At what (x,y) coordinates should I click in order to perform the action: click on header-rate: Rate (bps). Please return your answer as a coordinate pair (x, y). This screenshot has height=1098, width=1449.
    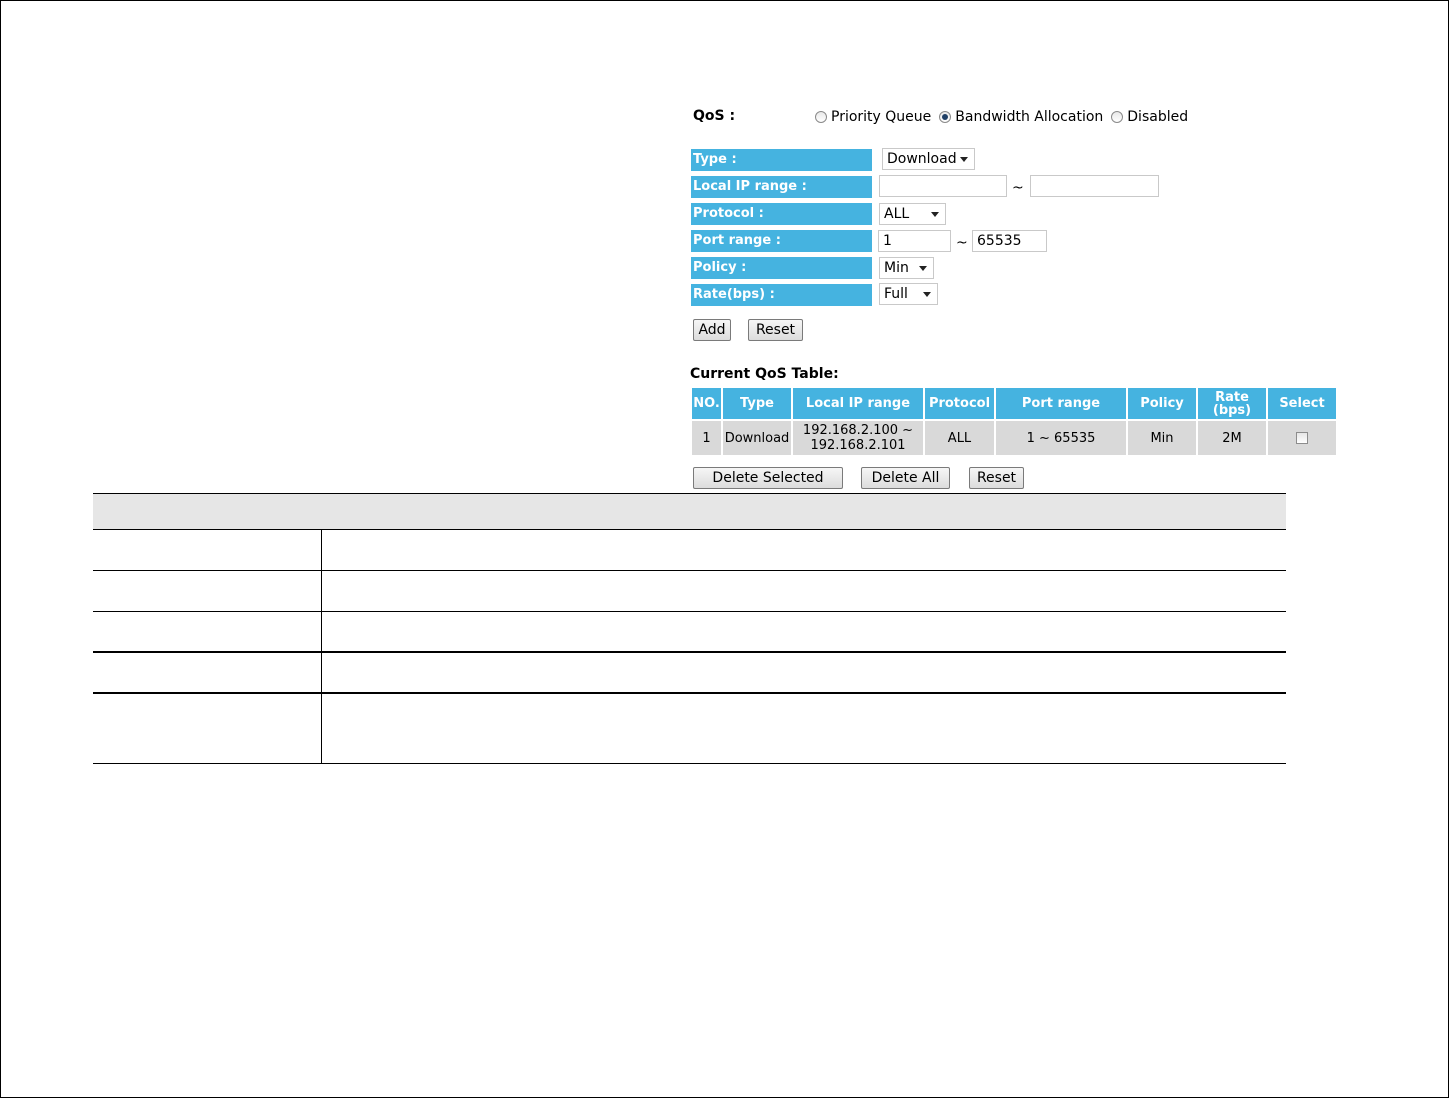
    Looking at the image, I should click on (1232, 403).